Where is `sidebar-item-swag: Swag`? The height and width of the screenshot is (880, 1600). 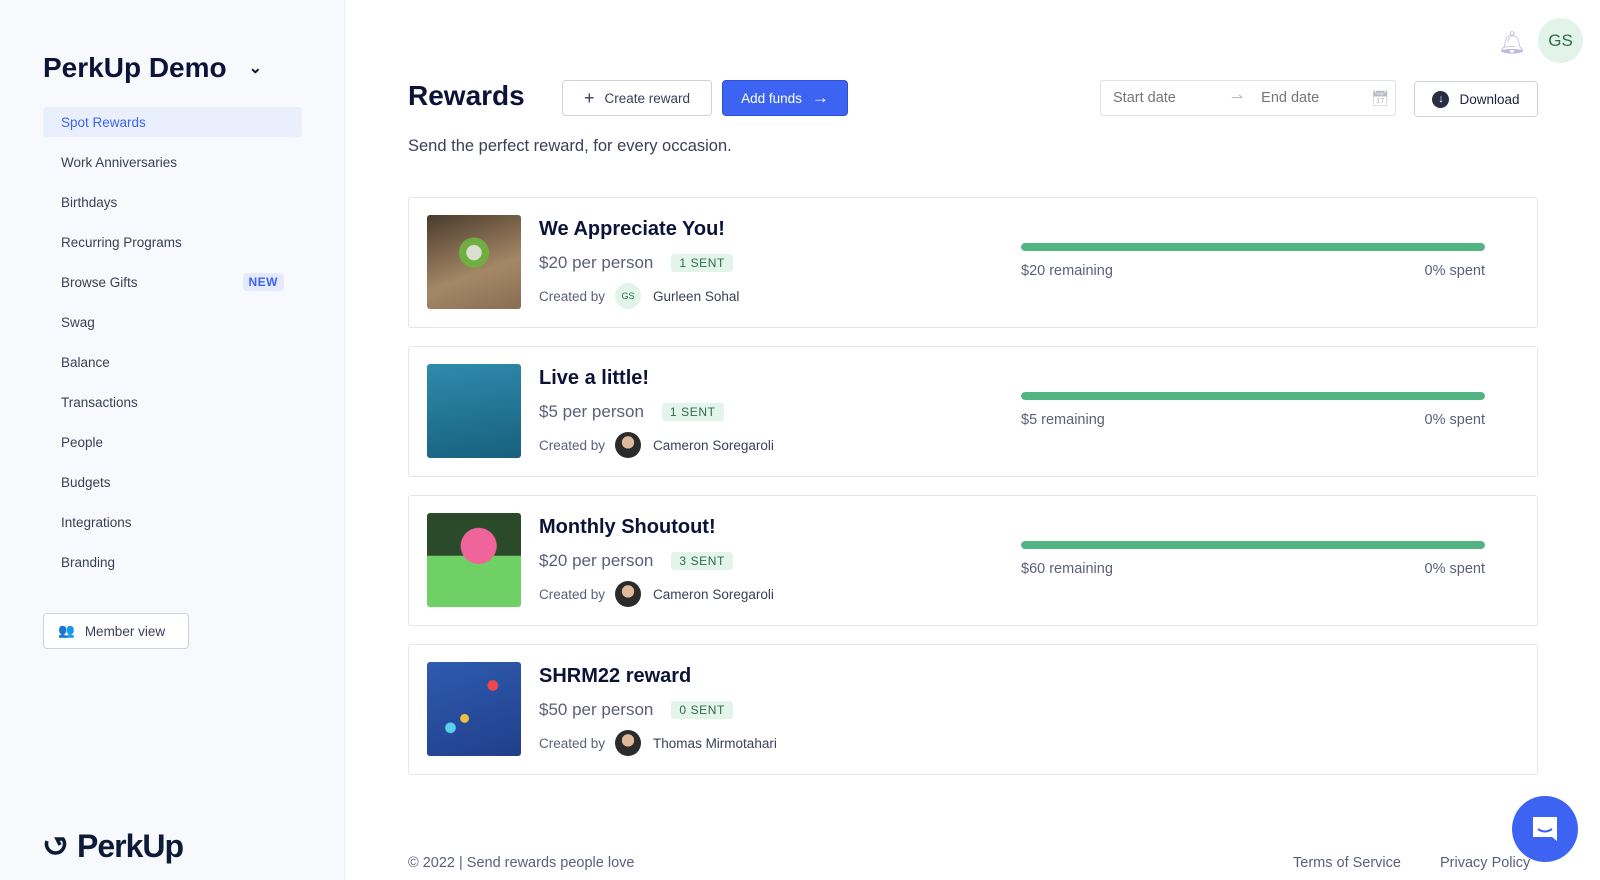 sidebar-item-swag: Swag is located at coordinates (172, 322).